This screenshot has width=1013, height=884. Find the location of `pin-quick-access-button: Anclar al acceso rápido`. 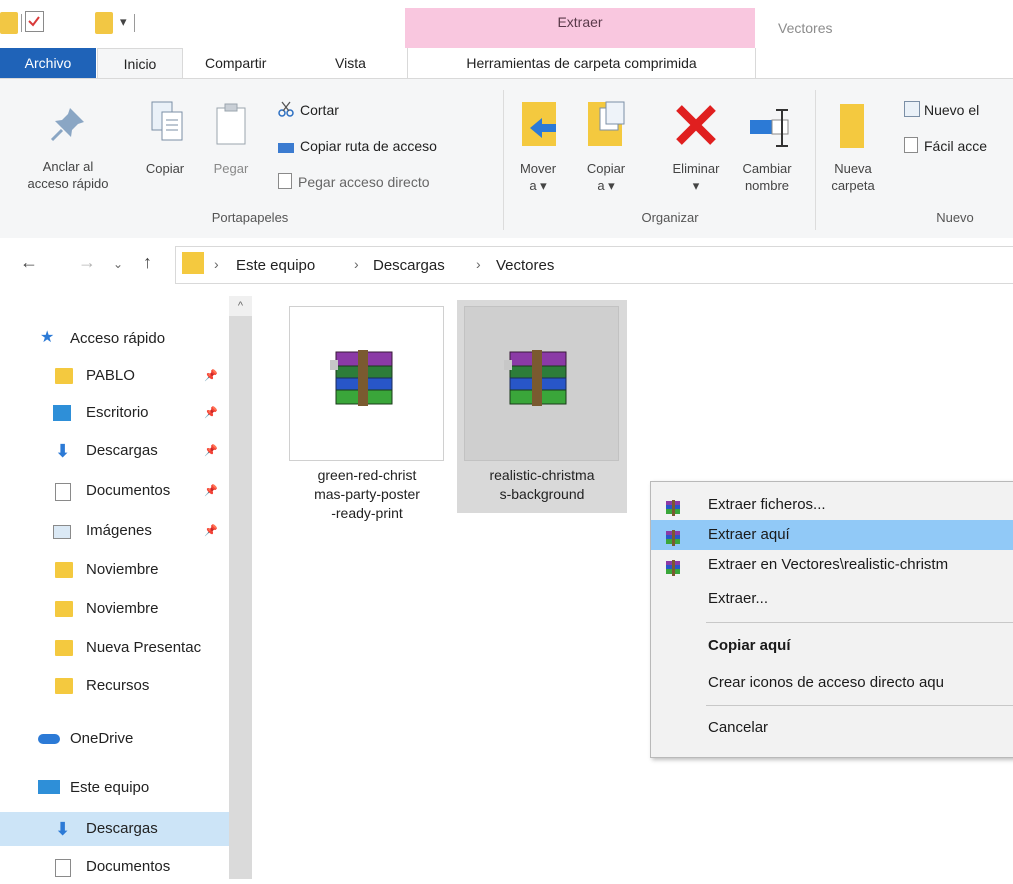

pin-quick-access-button: Anclar al acceso rápido is located at coordinates (68, 175).